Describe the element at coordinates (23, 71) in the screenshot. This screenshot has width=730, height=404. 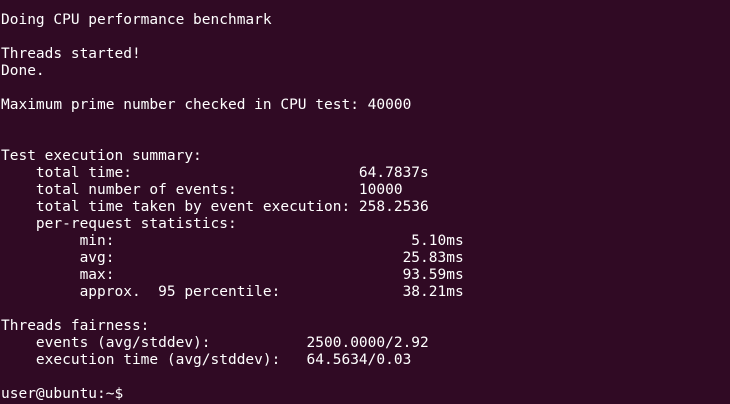
I see `output-line: Done.` at that location.